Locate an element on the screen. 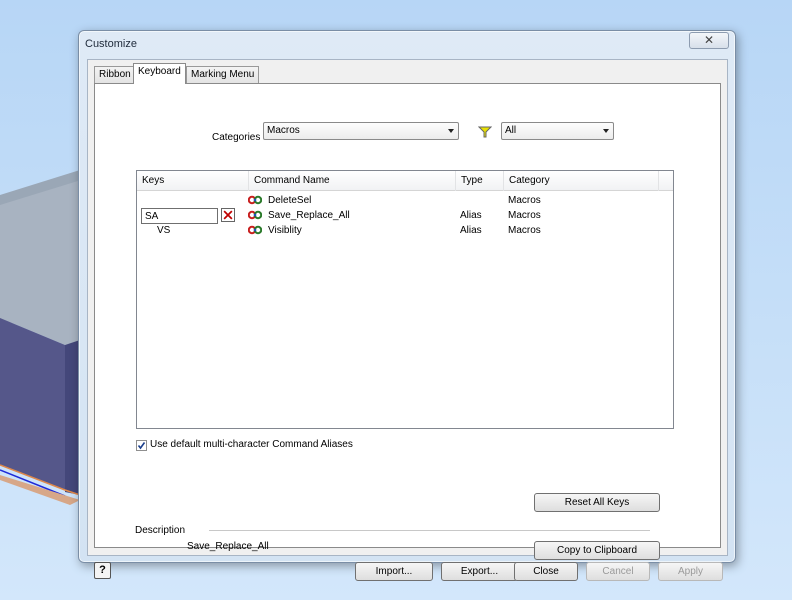 The width and height of the screenshot is (792, 600). keys-cell: VS is located at coordinates (164, 230).